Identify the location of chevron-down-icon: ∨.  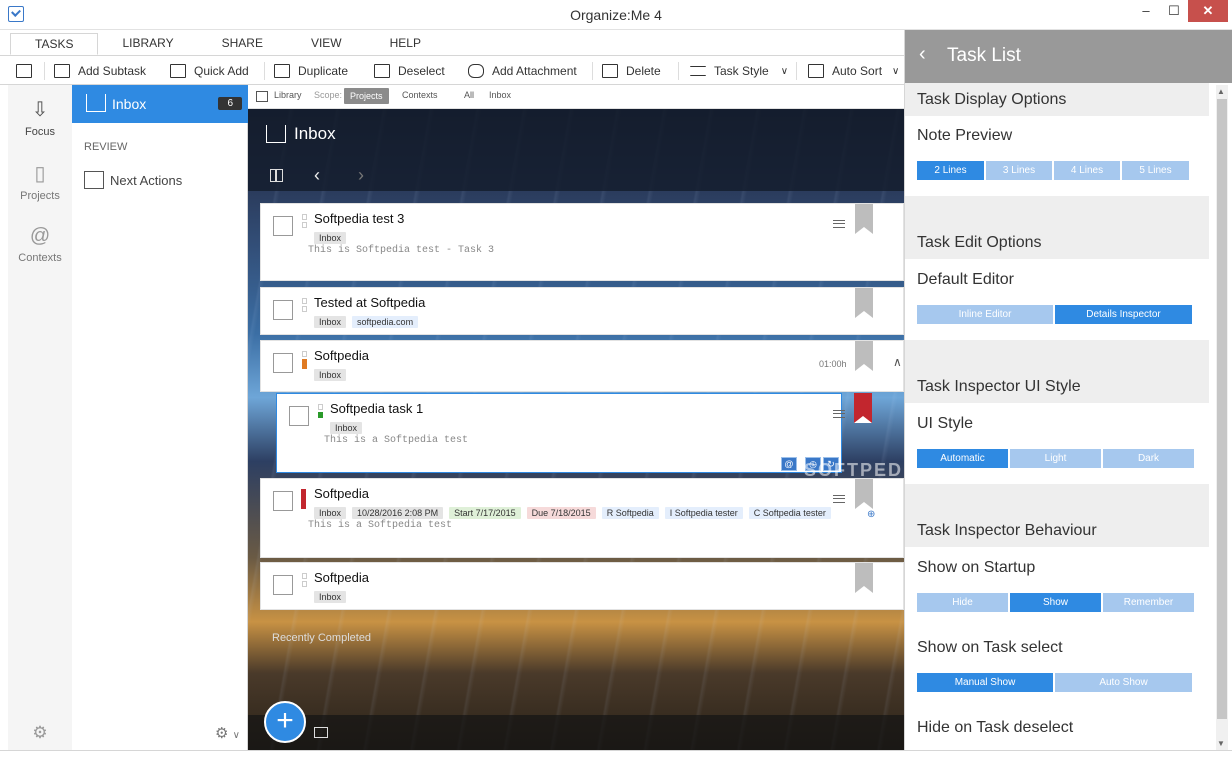
(236, 735).